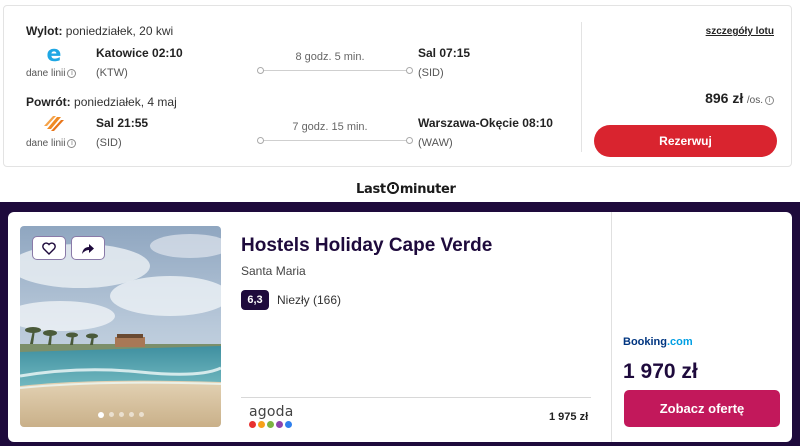  Describe the element at coordinates (702, 408) in the screenshot. I see `see-offer-button: Zobacz ofertę` at that location.